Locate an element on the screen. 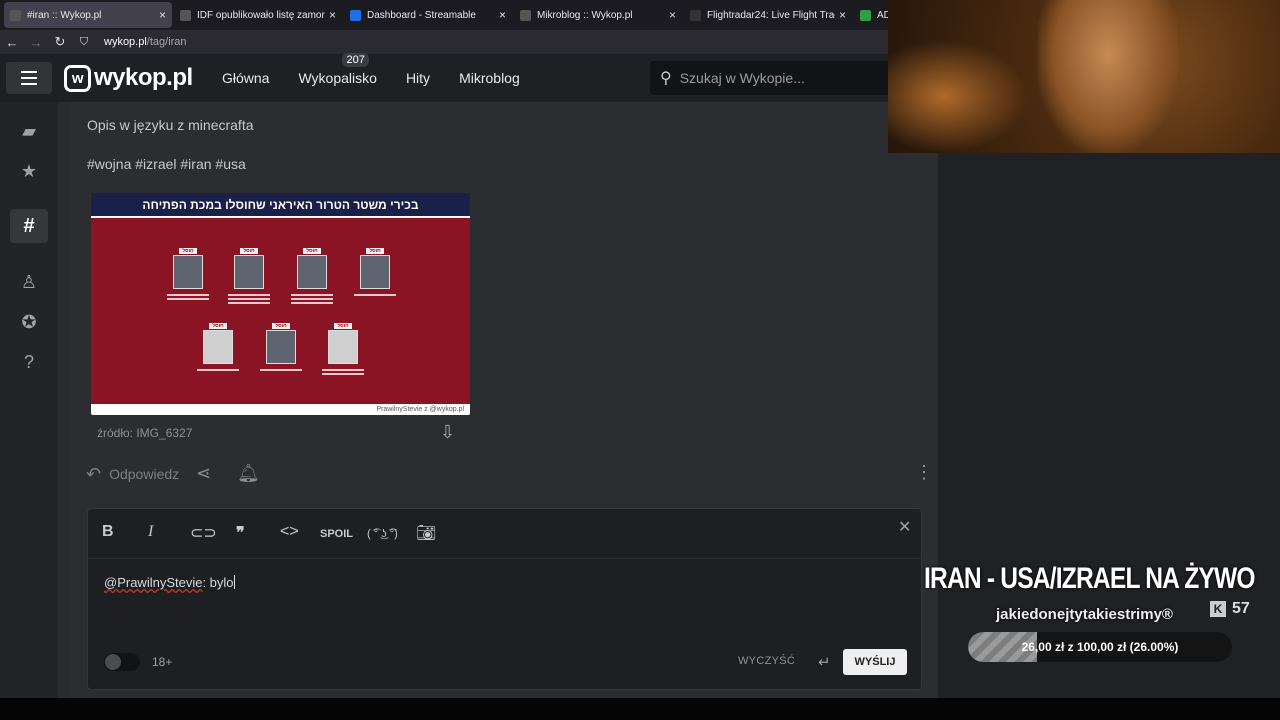  viewer-counter: K 57 is located at coordinates (1230, 609).